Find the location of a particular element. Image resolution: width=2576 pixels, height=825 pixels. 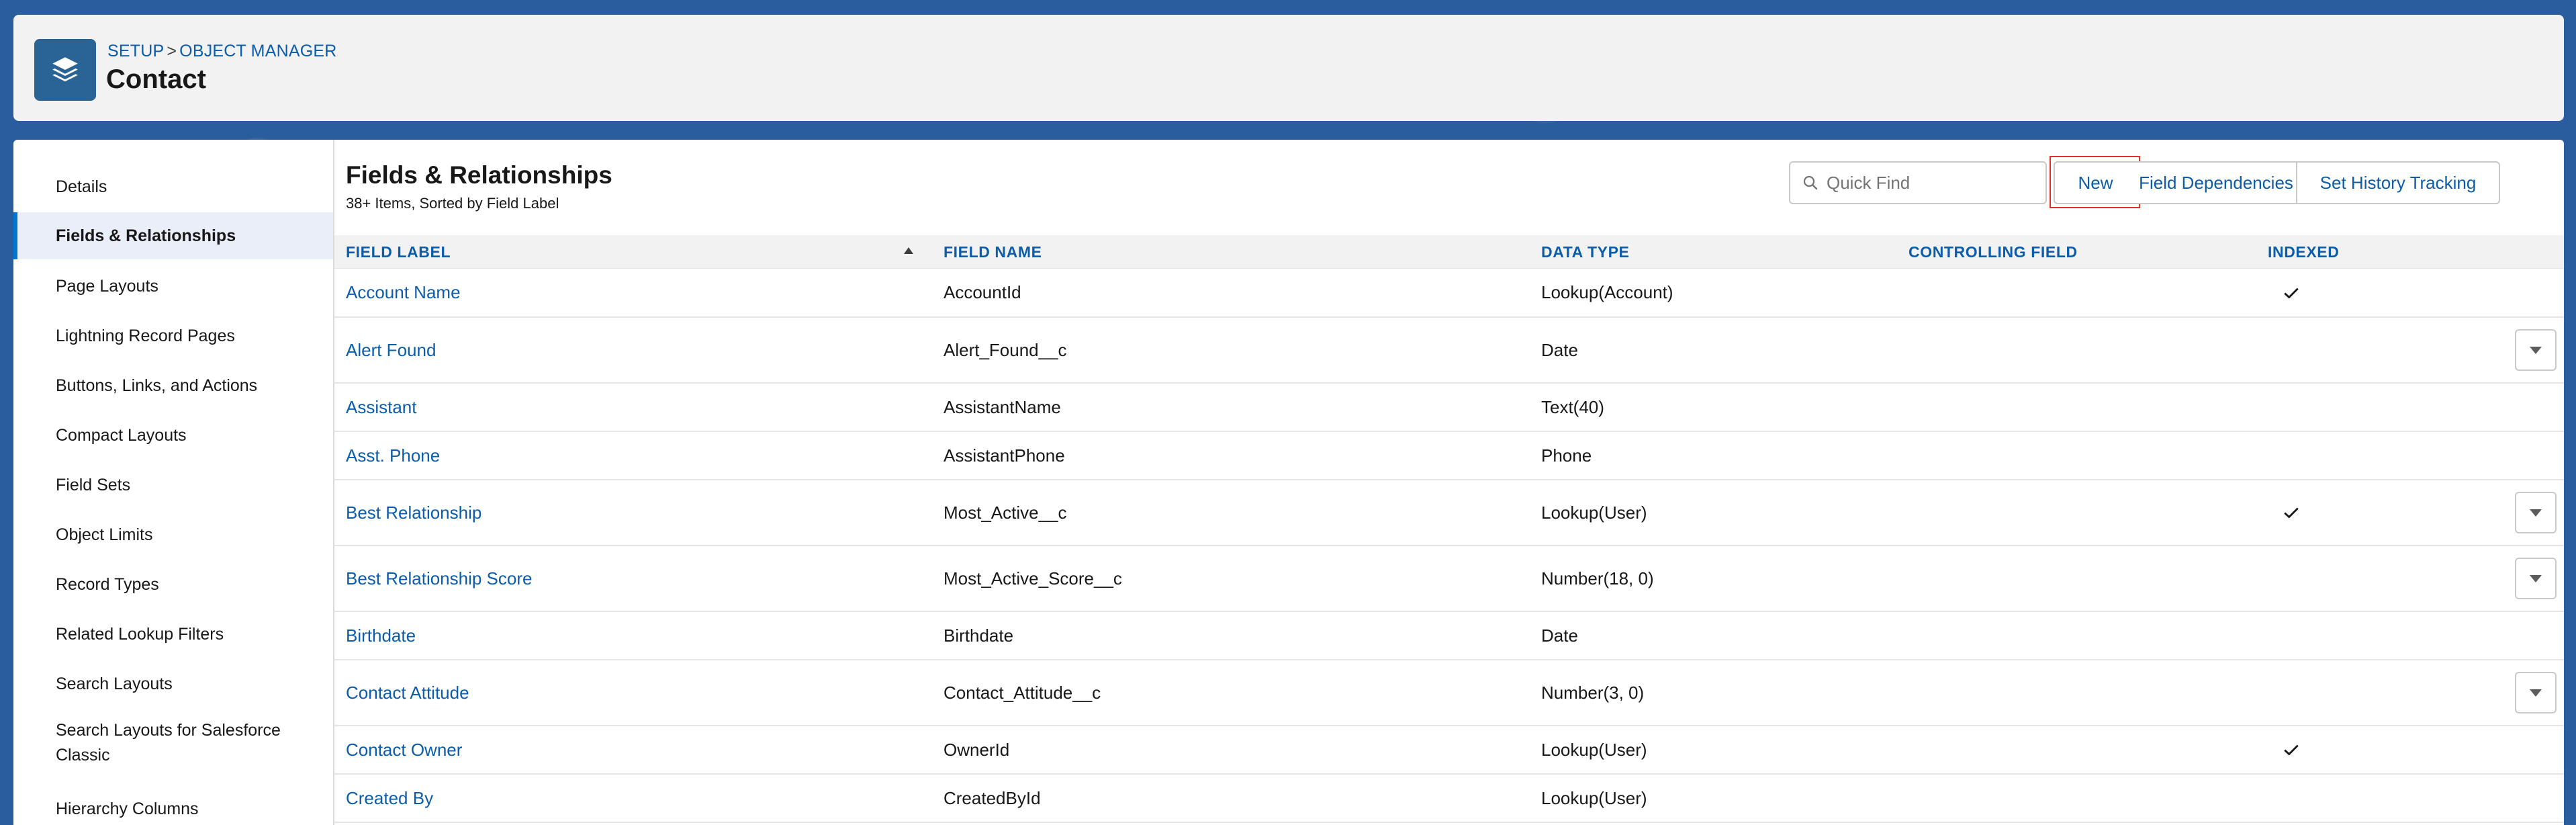

field-label-link: Asst. Phone is located at coordinates (393, 455).